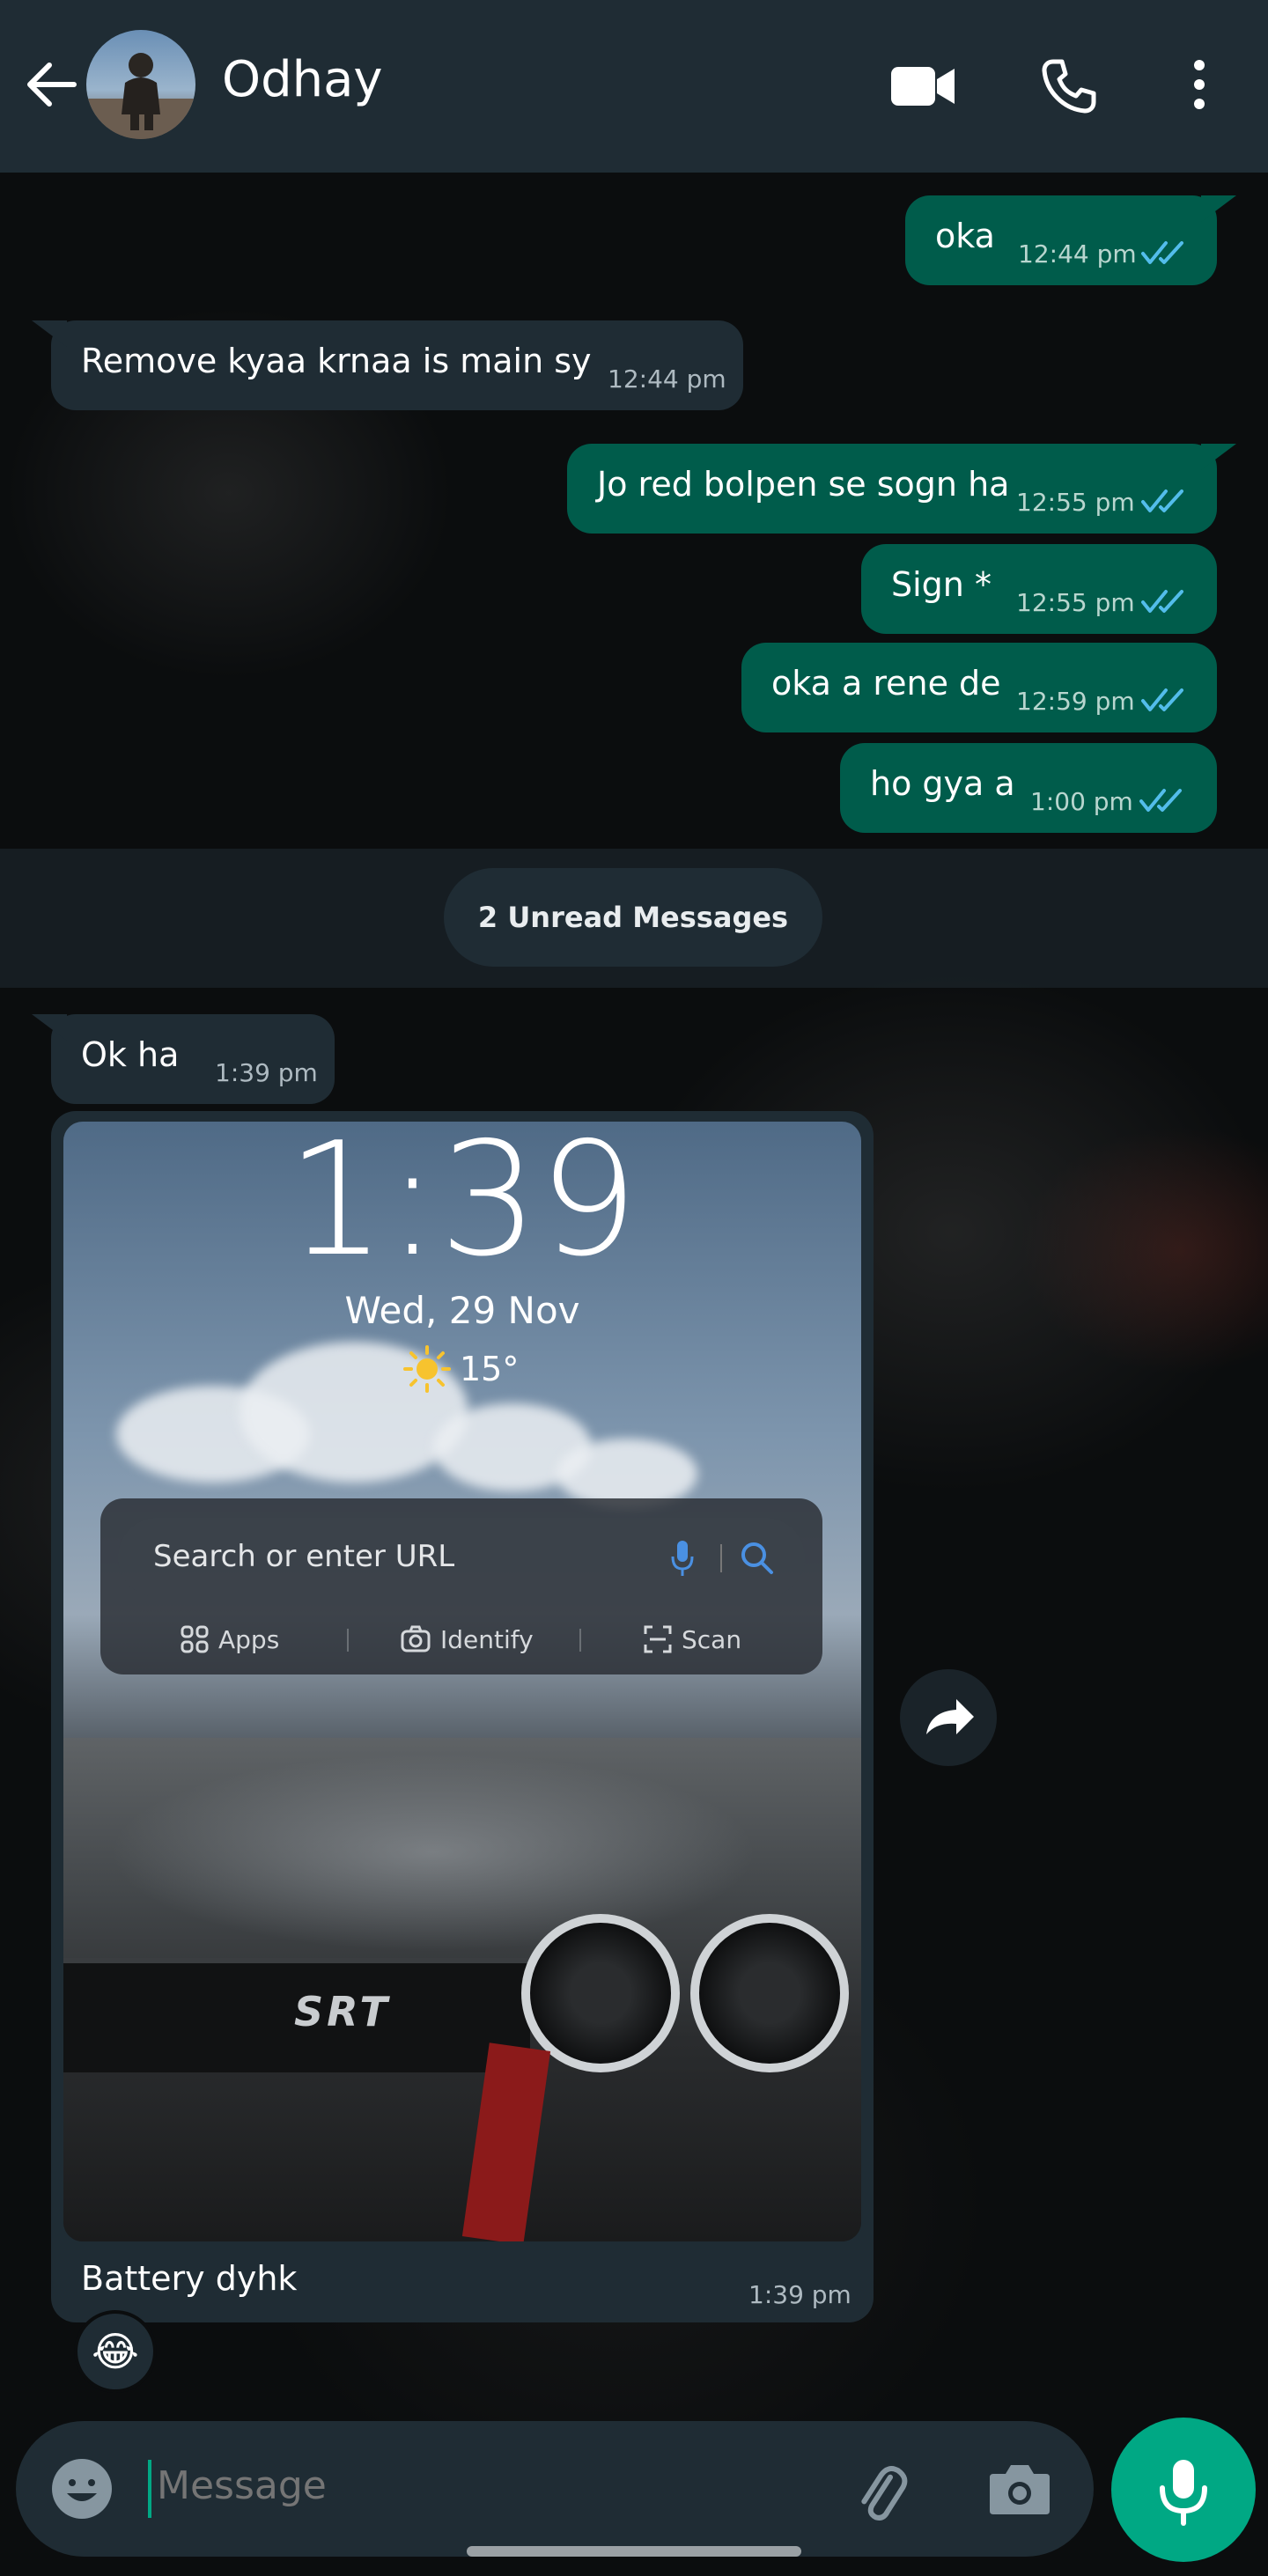  What do you see at coordinates (923, 87) in the screenshot?
I see `video-call-icon` at bounding box center [923, 87].